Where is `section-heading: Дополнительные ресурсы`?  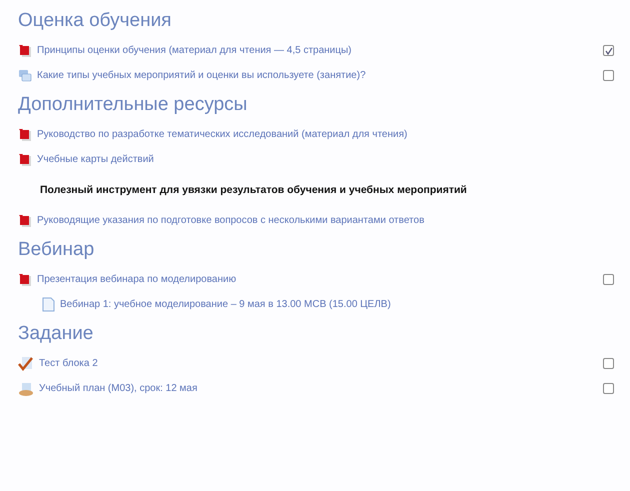
section-heading: Дополнительные ресурсы is located at coordinates (133, 105).